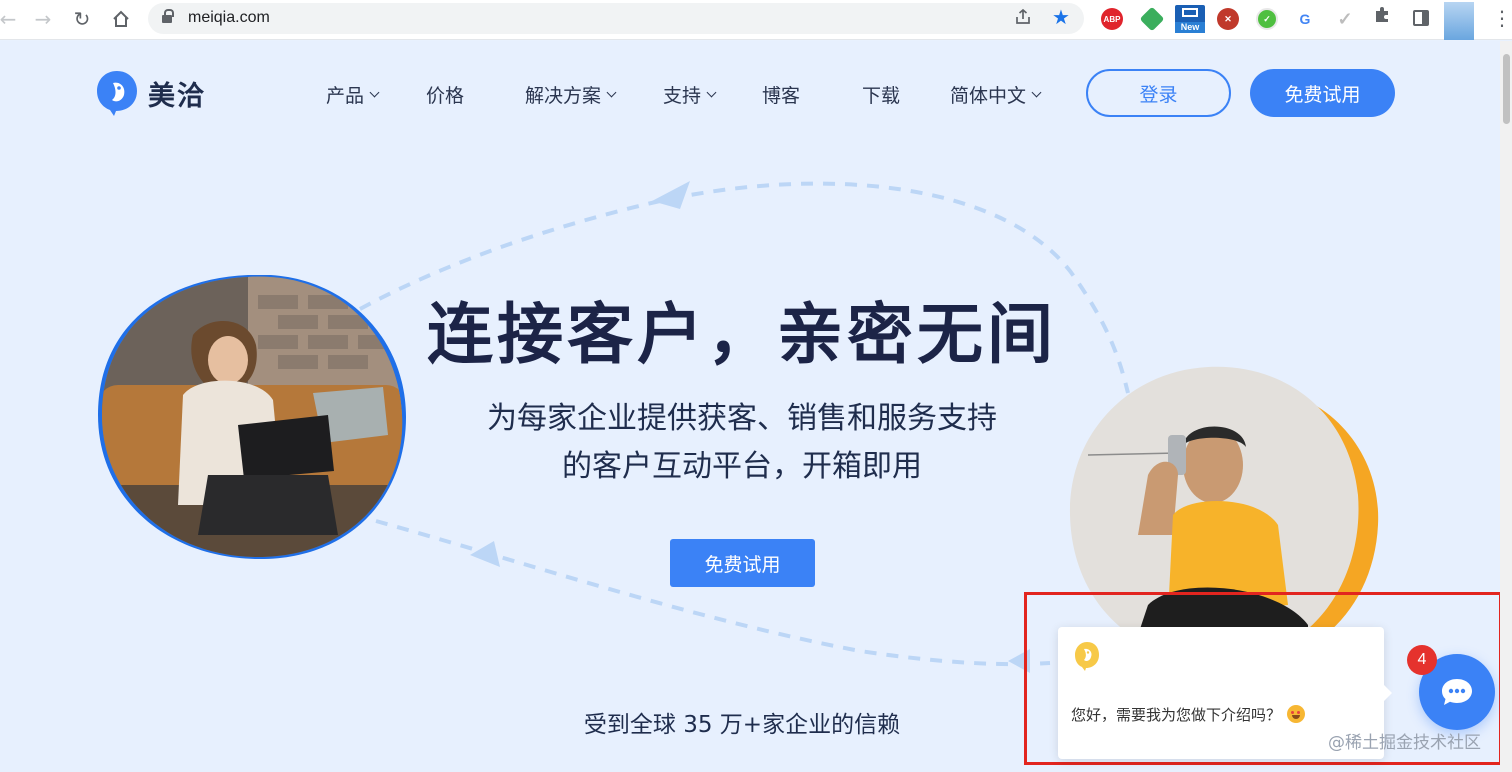  What do you see at coordinates (988, 96) in the screenshot?
I see `nav-label: 简体中文` at bounding box center [988, 96].